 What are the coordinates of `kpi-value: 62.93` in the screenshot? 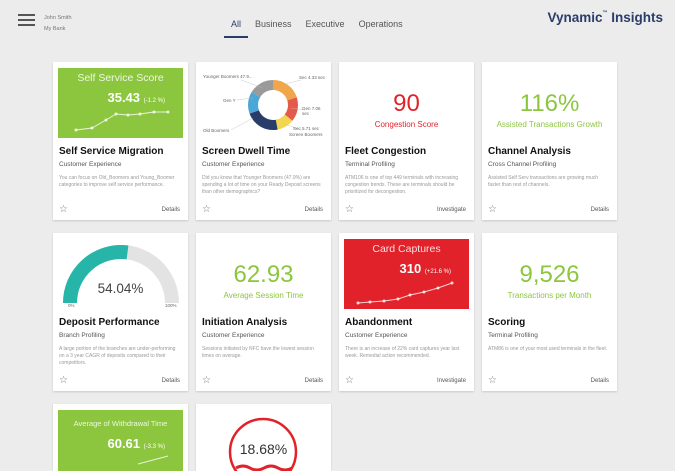 It's located at (263, 274).